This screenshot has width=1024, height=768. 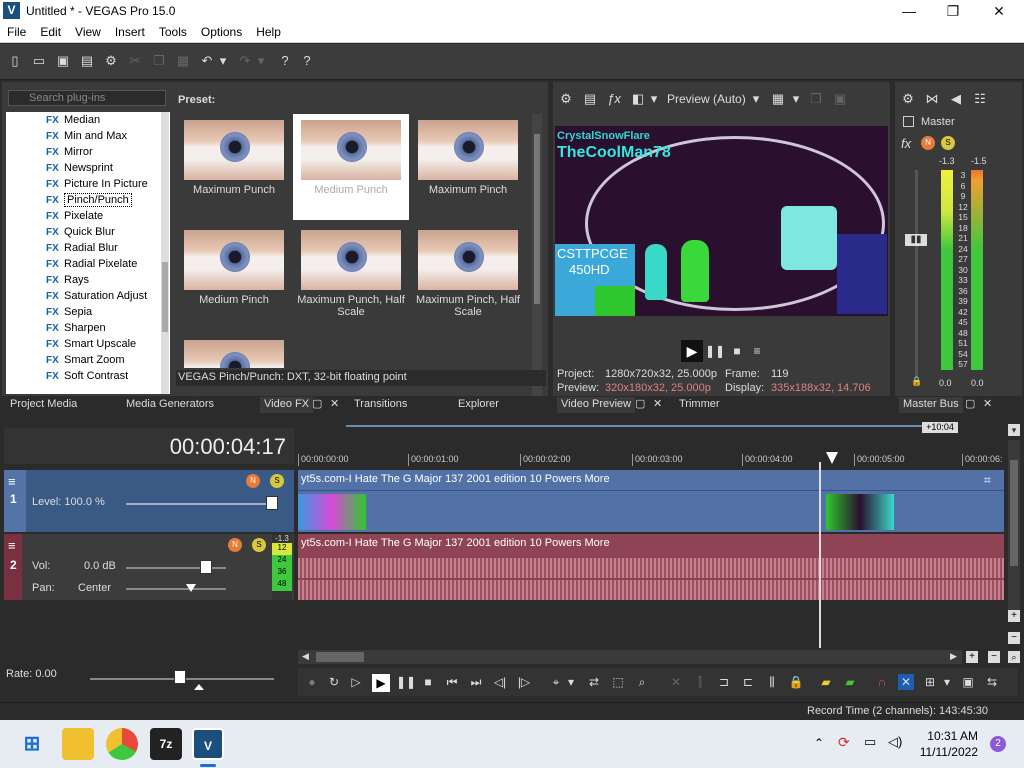 I want to click on tab-transitions: Transitions, so click(x=380, y=405).